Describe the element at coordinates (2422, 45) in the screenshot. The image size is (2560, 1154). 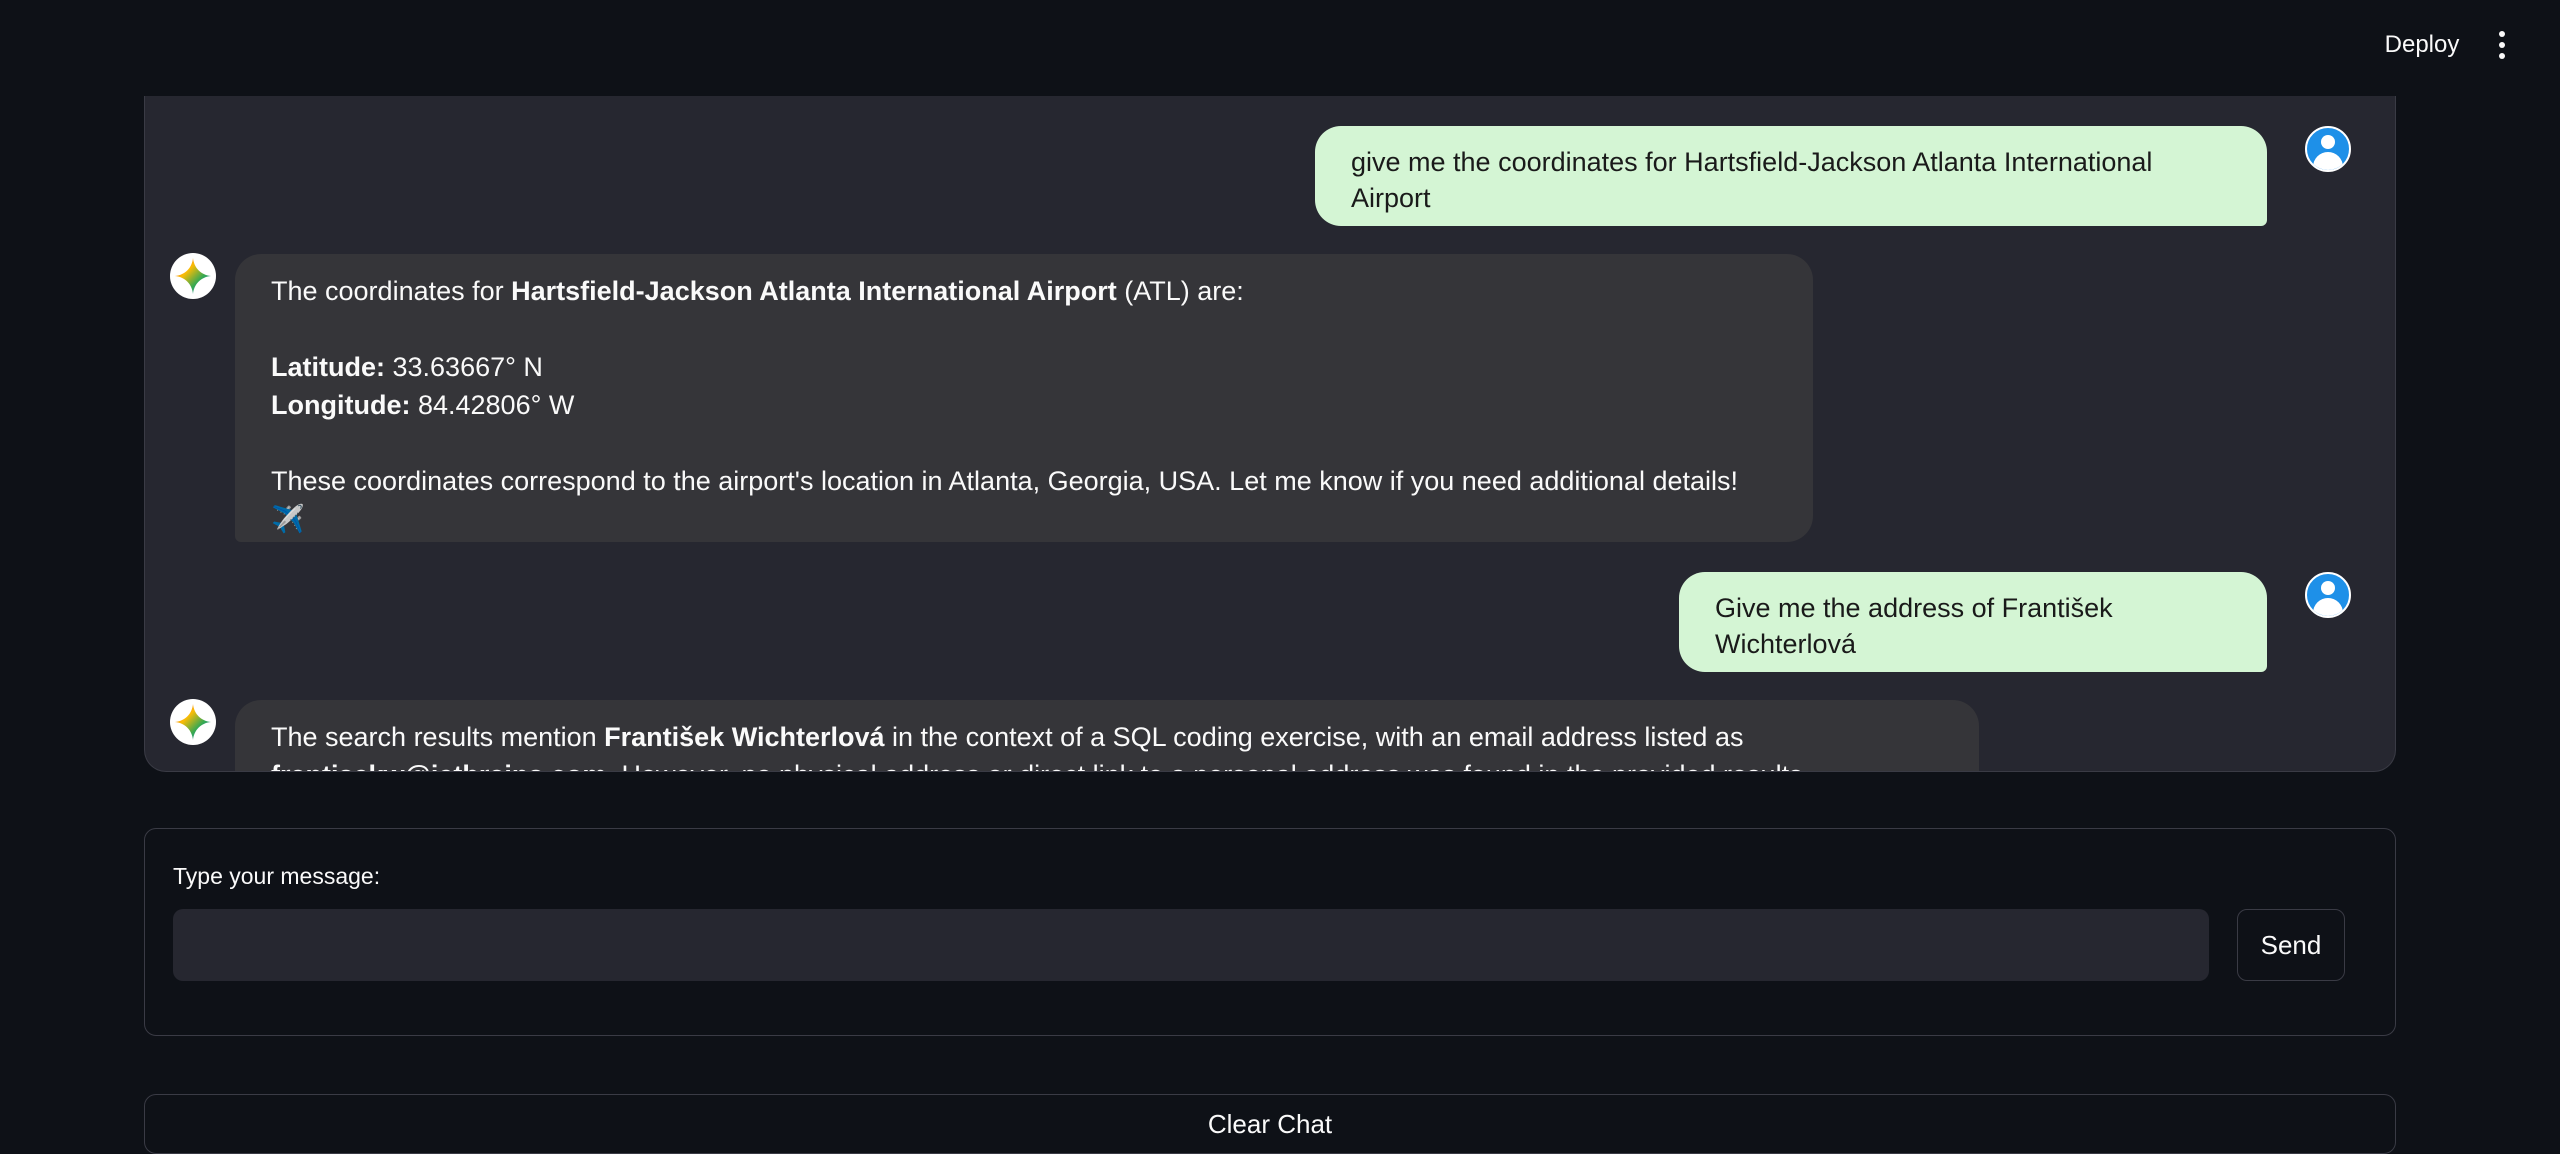
I see `deploy-button: Deploy` at that location.